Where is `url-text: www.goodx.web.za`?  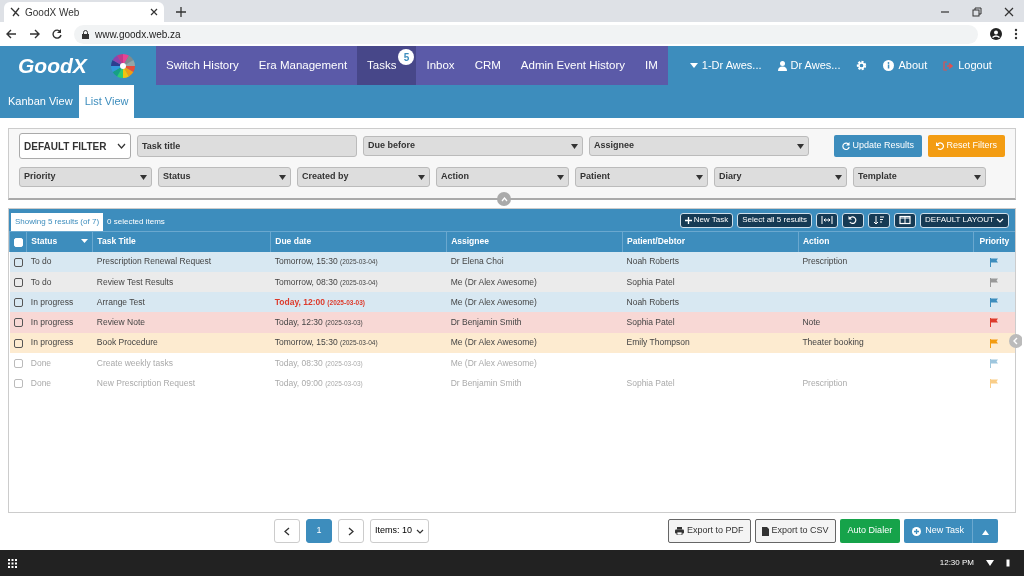 url-text: www.goodx.web.za is located at coordinates (138, 34).